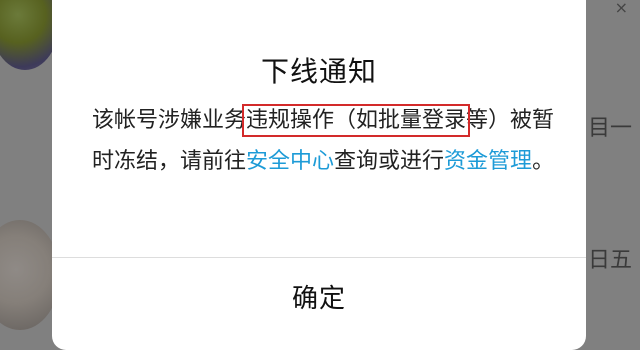 This screenshot has width=640, height=350. Describe the element at coordinates (169, 120) in the screenshot. I see `message-text-1: 该帐号涉嫌业务` at that location.